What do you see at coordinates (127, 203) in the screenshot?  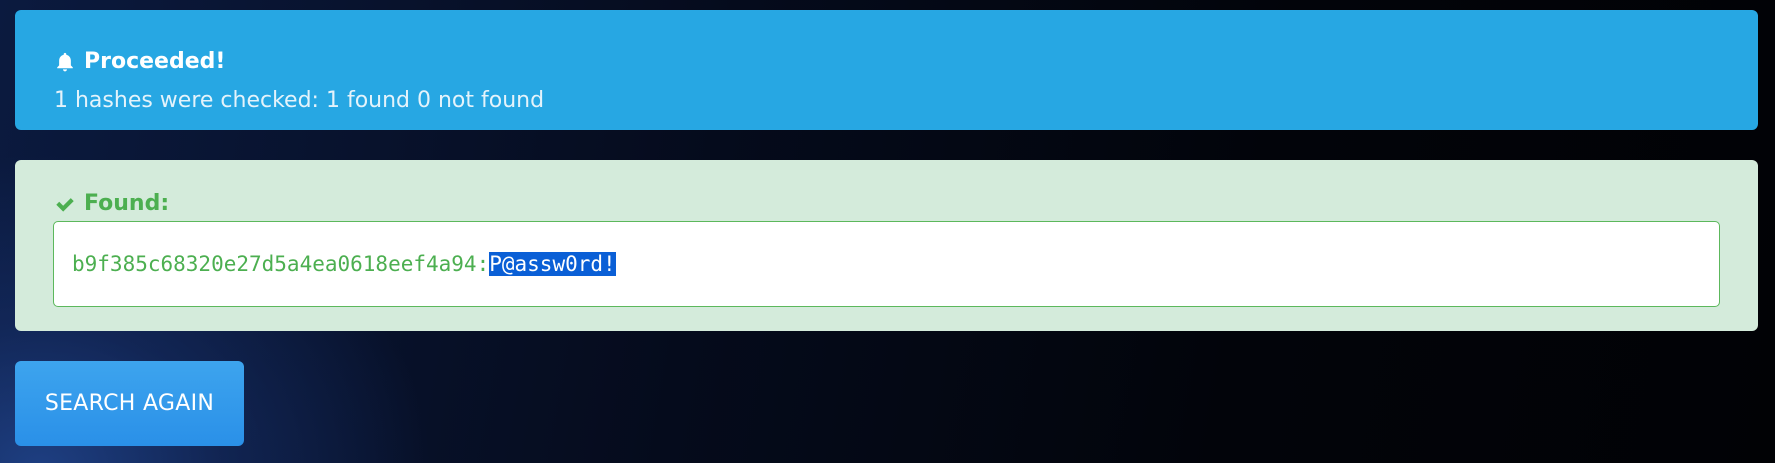 I see `found-alert-title: Found:` at bounding box center [127, 203].